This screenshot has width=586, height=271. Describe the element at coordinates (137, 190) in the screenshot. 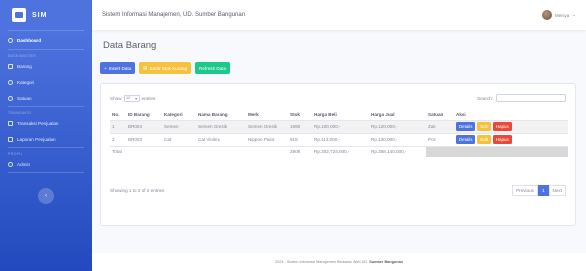

I see `table-info: Showing 1 to 2 of 2 entries` at that location.